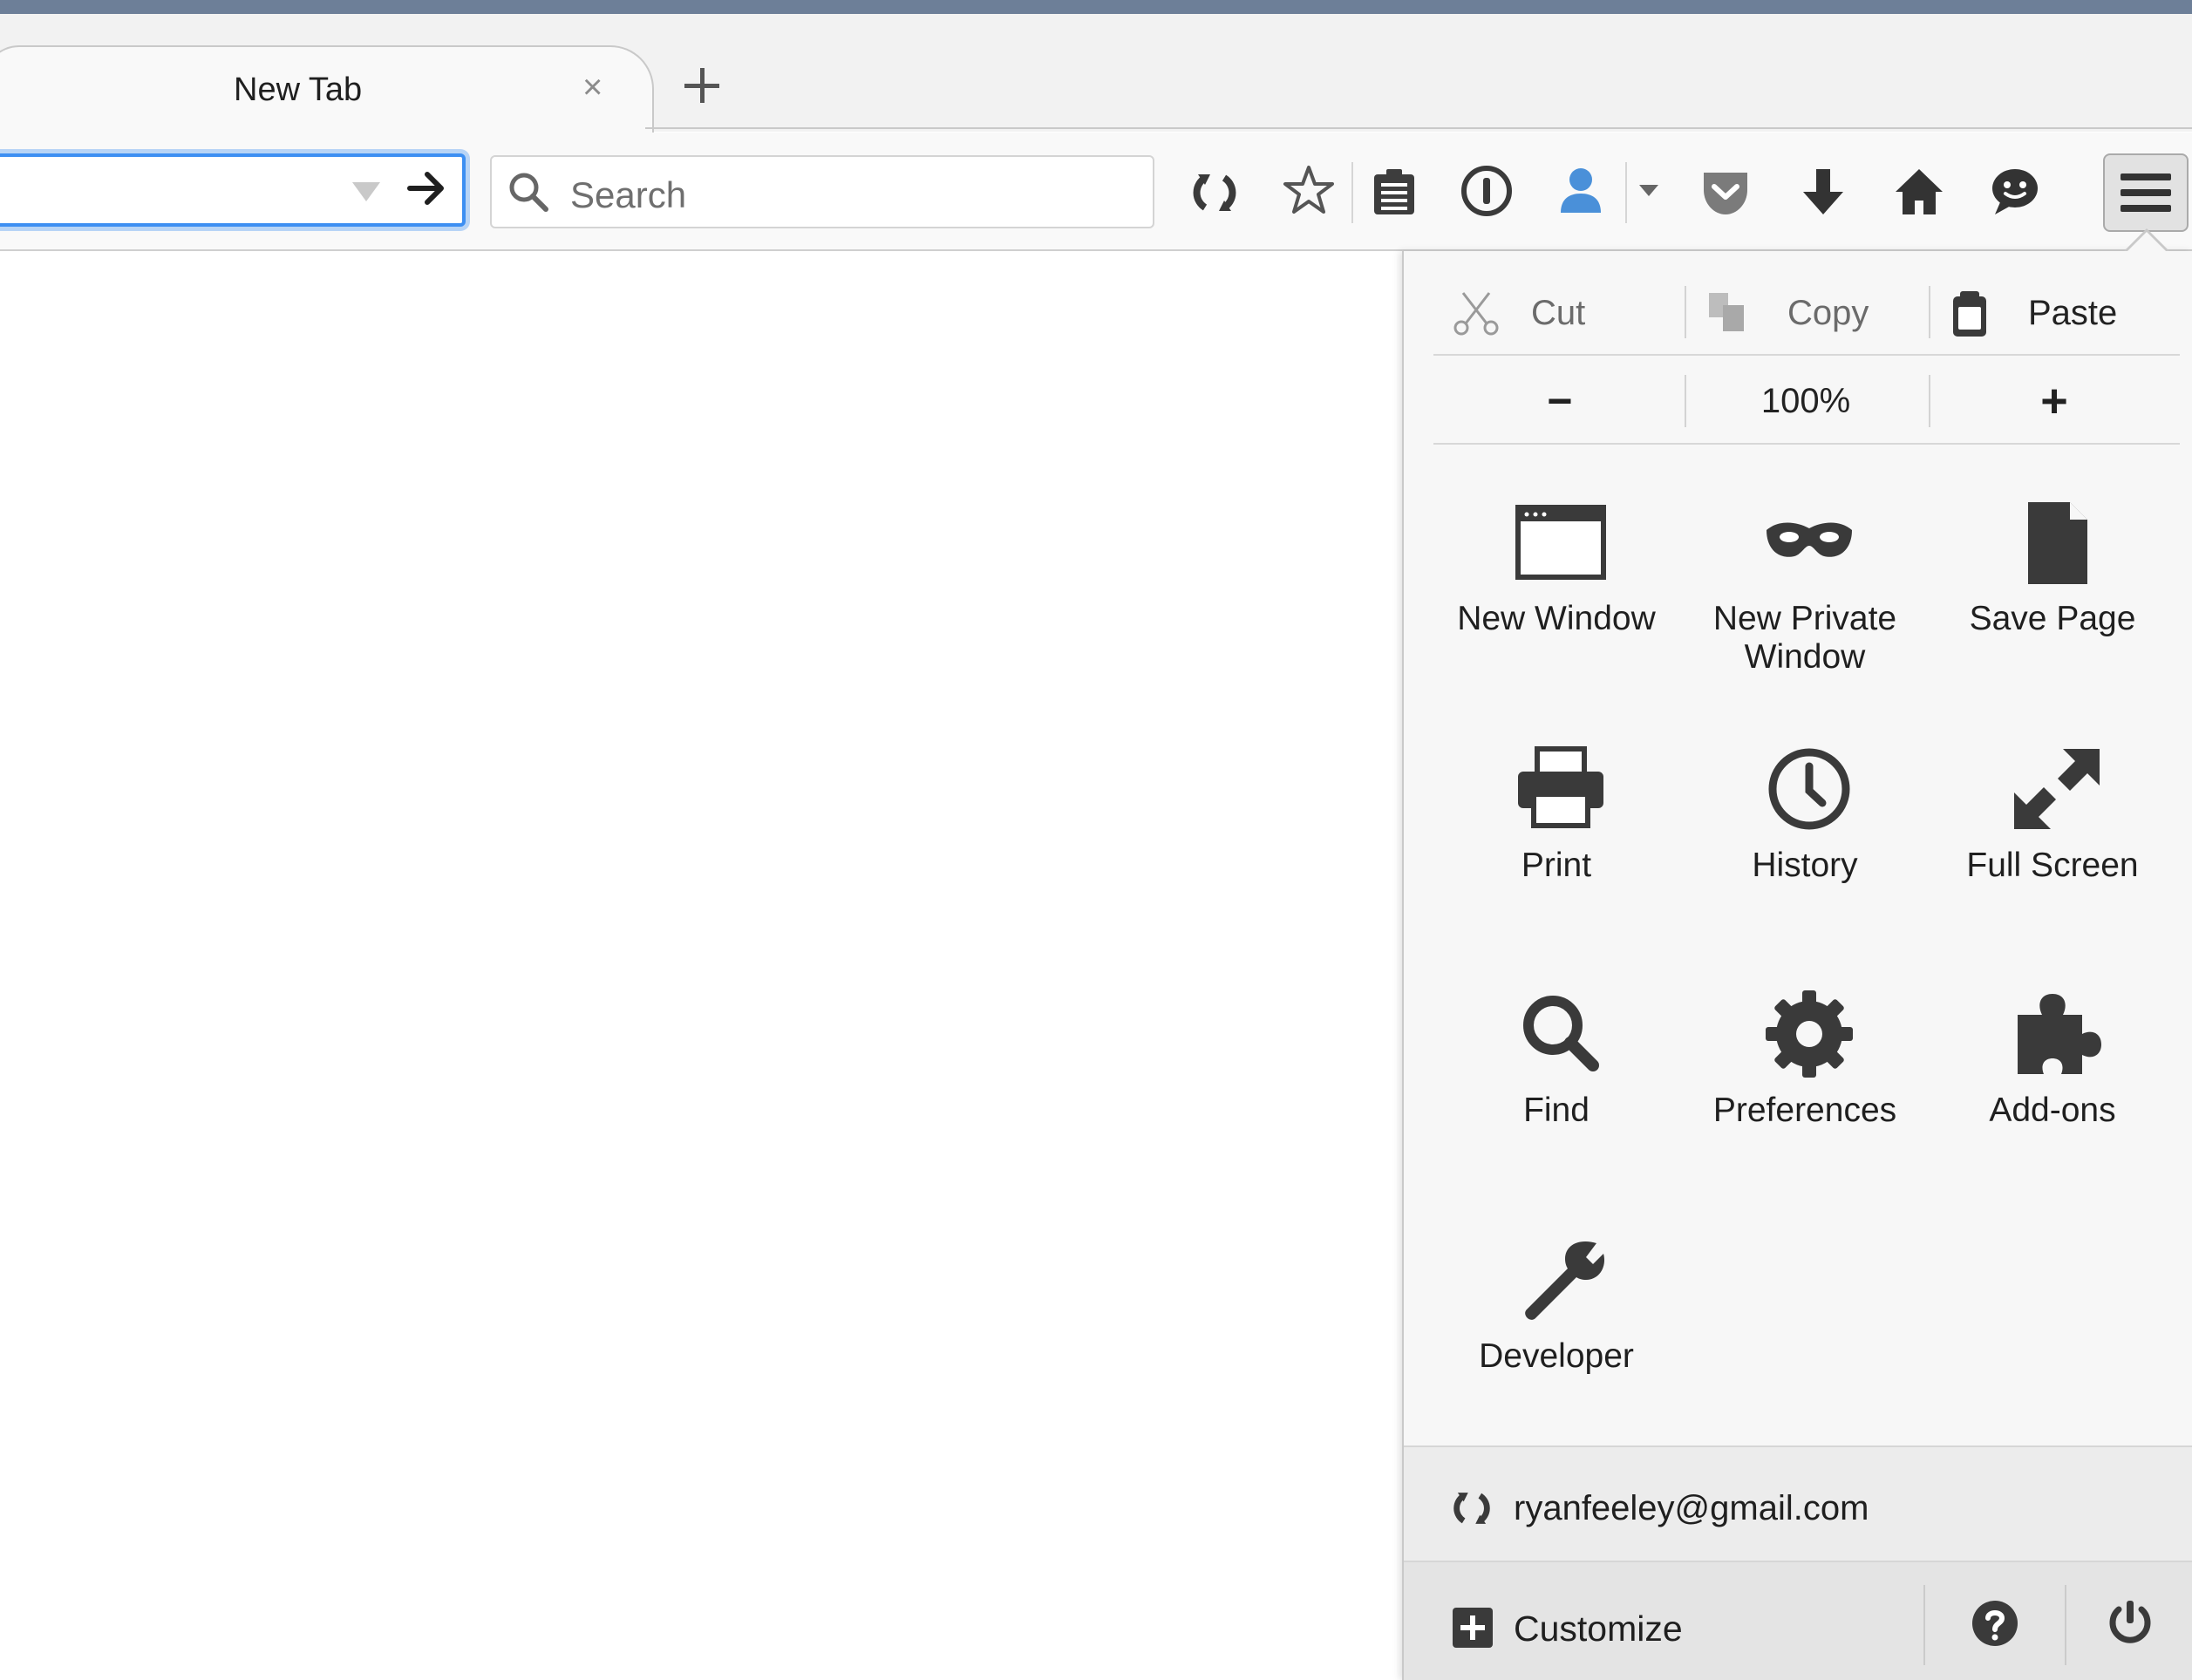  I want to click on password-manager-icon, so click(1486, 191).